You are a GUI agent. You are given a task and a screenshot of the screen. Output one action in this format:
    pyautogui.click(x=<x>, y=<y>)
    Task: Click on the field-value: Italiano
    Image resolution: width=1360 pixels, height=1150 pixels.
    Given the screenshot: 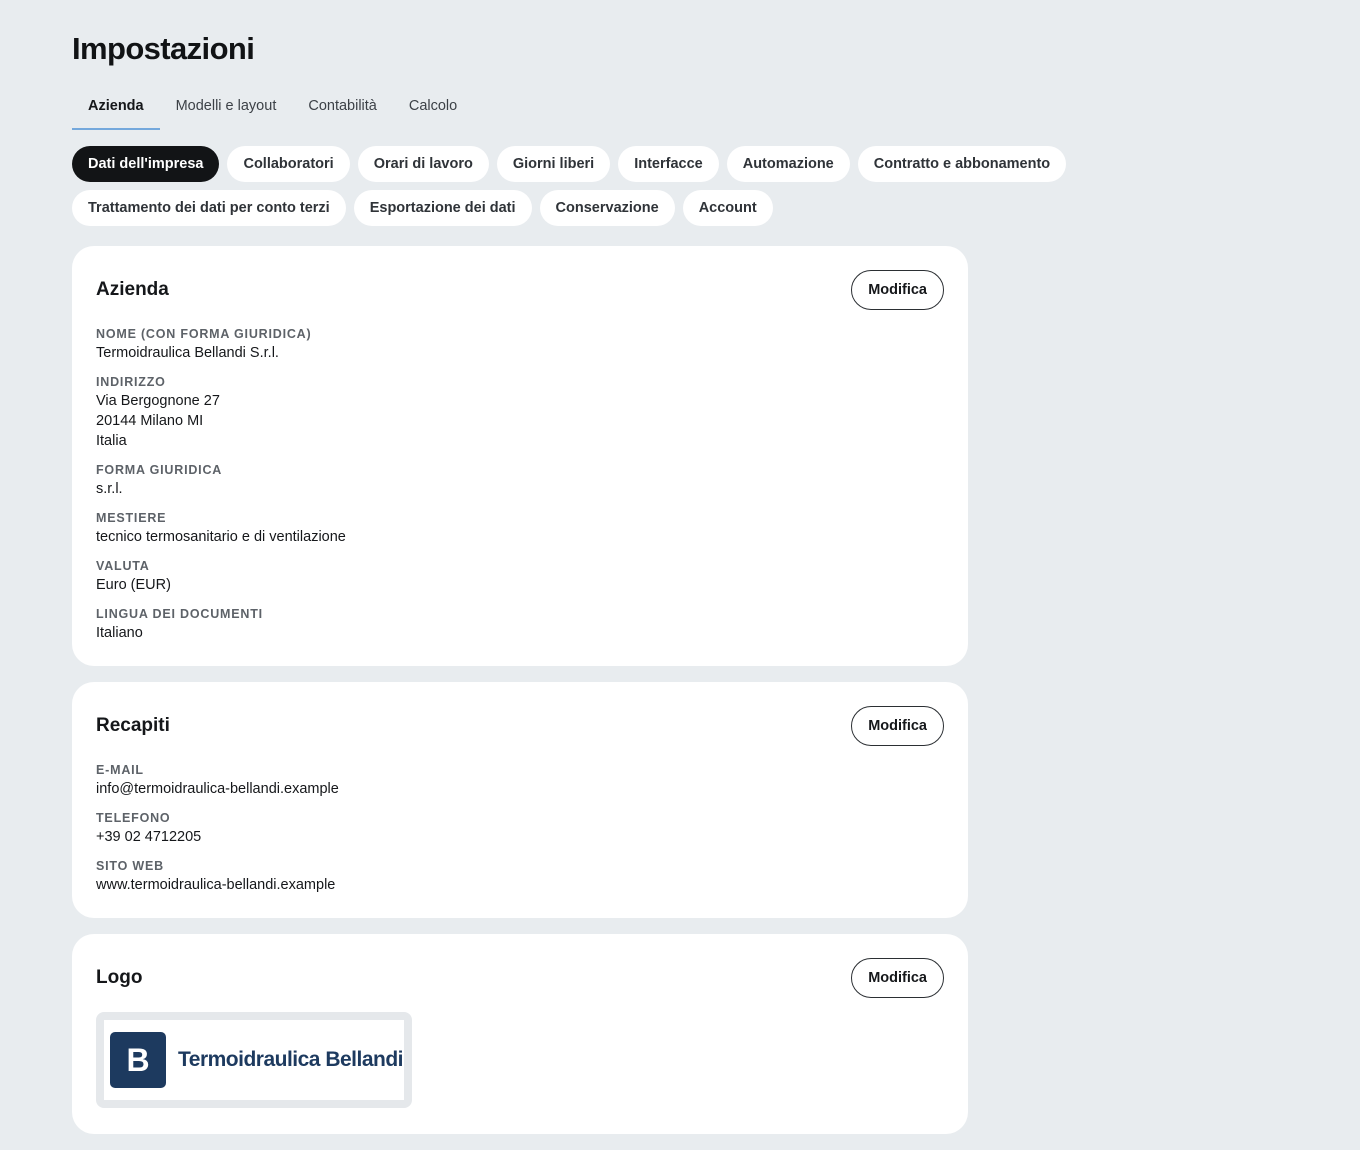 What is the action you would take?
    pyautogui.click(x=119, y=633)
    